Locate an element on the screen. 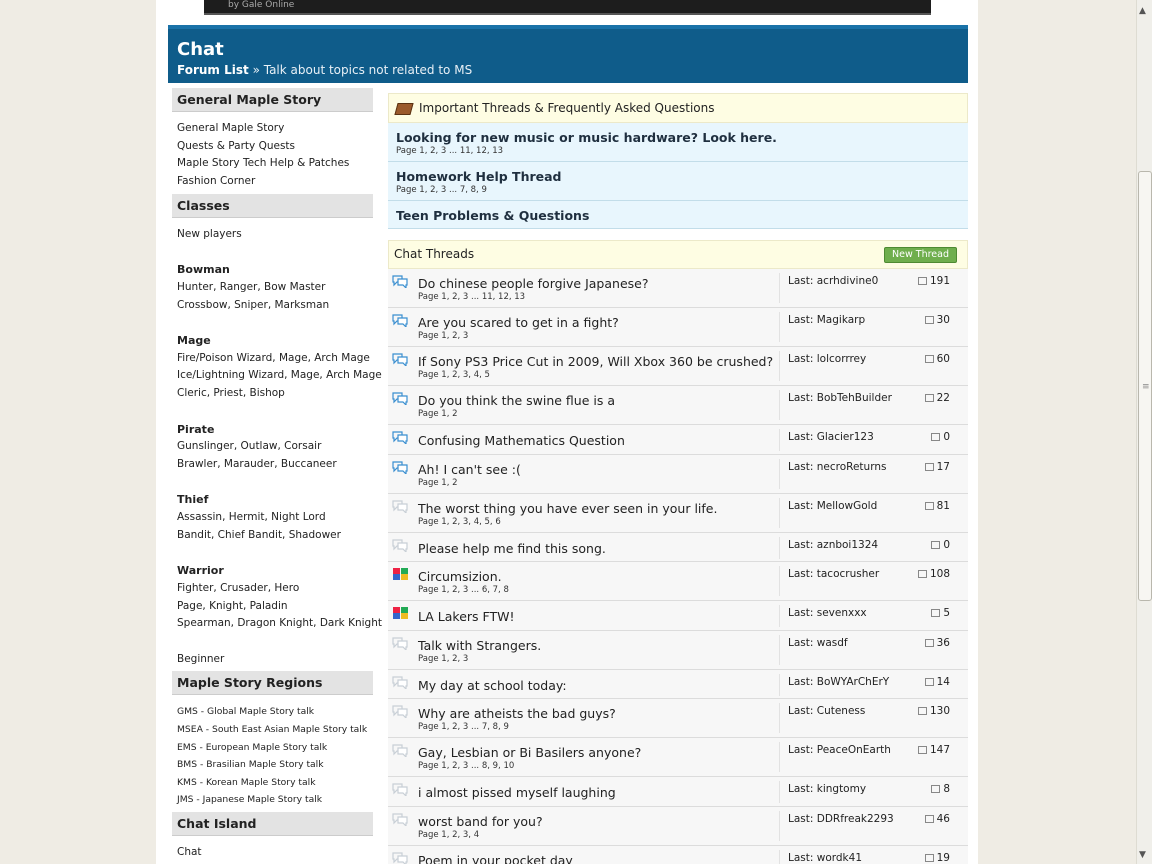  thread-last-poster: Last: kingtomy is located at coordinates (827, 789).